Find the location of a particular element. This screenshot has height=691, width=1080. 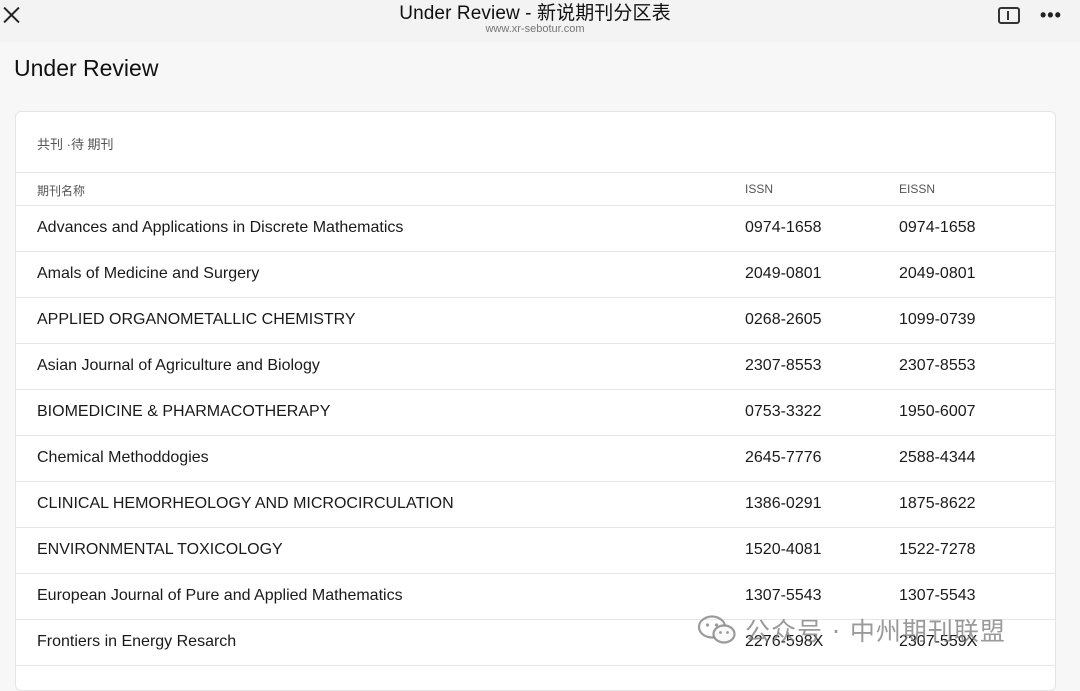

table-label: 共刊 ·待 期刊 is located at coordinates (75, 144).